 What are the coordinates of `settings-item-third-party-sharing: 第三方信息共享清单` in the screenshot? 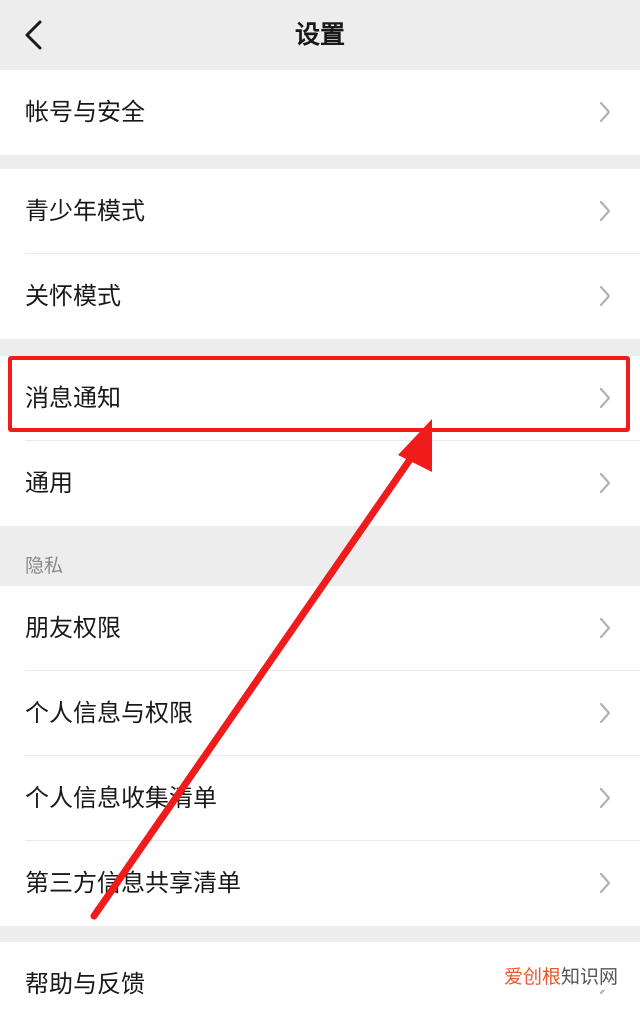 It's located at (320, 883).